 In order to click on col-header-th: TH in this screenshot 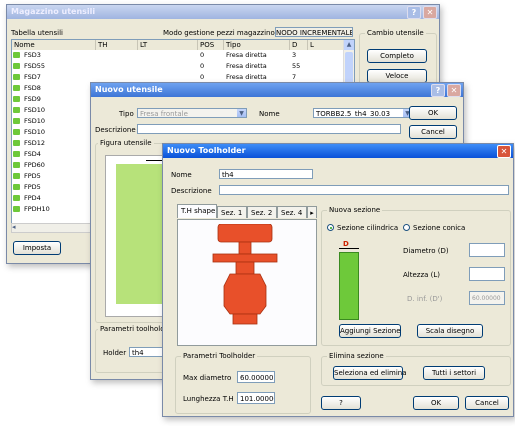, I will do `click(117, 45)`.